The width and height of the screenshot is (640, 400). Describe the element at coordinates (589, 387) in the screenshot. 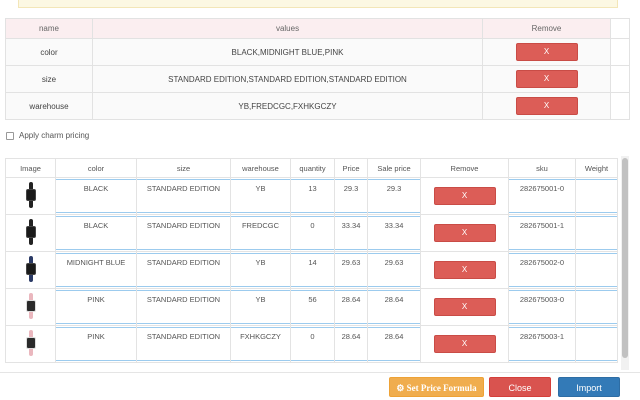

I see `import-button: Import` at that location.